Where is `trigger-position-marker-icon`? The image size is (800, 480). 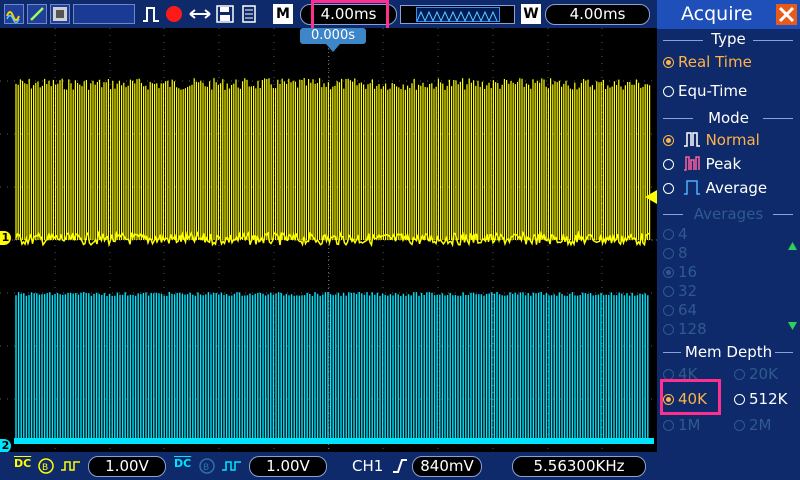 trigger-position-marker-icon is located at coordinates (333, 48).